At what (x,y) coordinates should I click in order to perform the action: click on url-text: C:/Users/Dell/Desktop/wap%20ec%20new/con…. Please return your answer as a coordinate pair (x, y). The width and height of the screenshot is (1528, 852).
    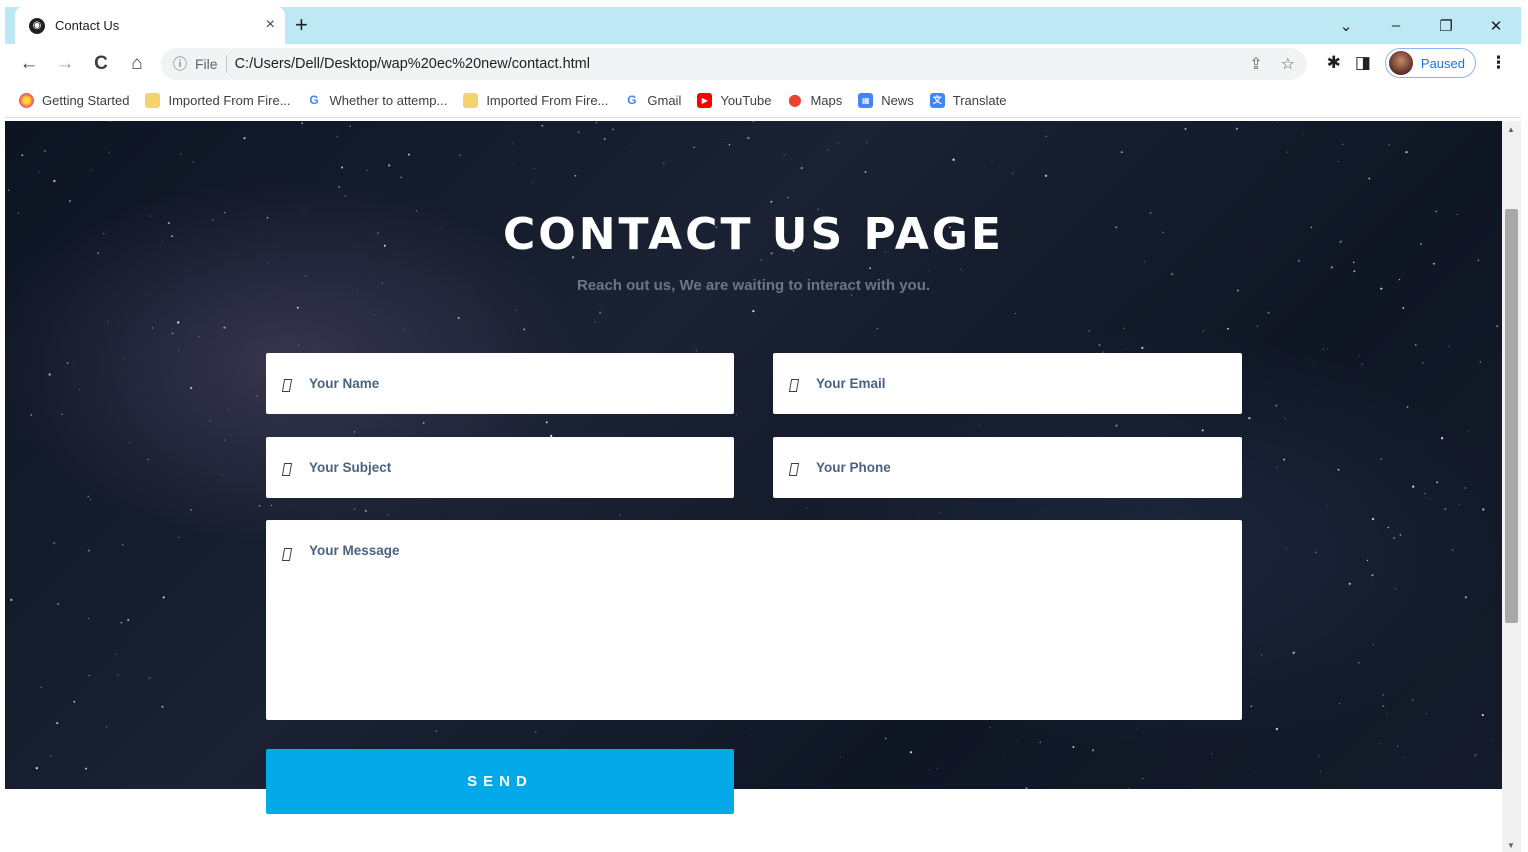
    Looking at the image, I should click on (412, 64).